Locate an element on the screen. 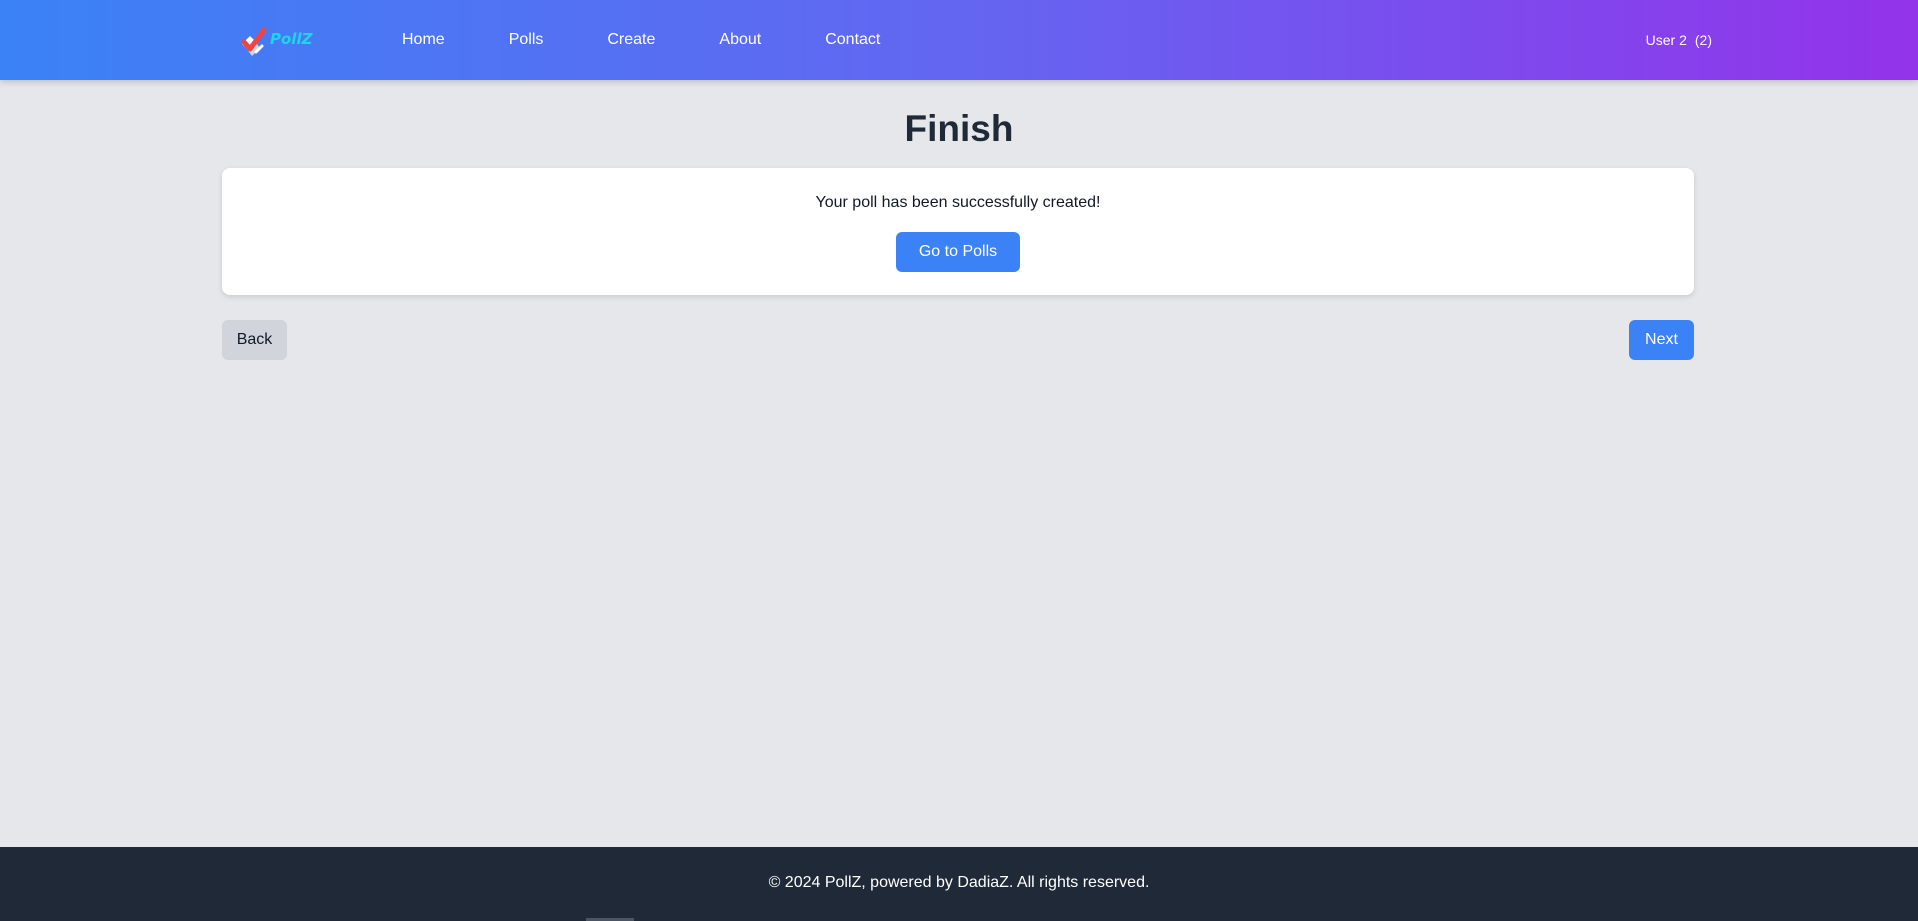  nav-create: Create is located at coordinates (631, 40).